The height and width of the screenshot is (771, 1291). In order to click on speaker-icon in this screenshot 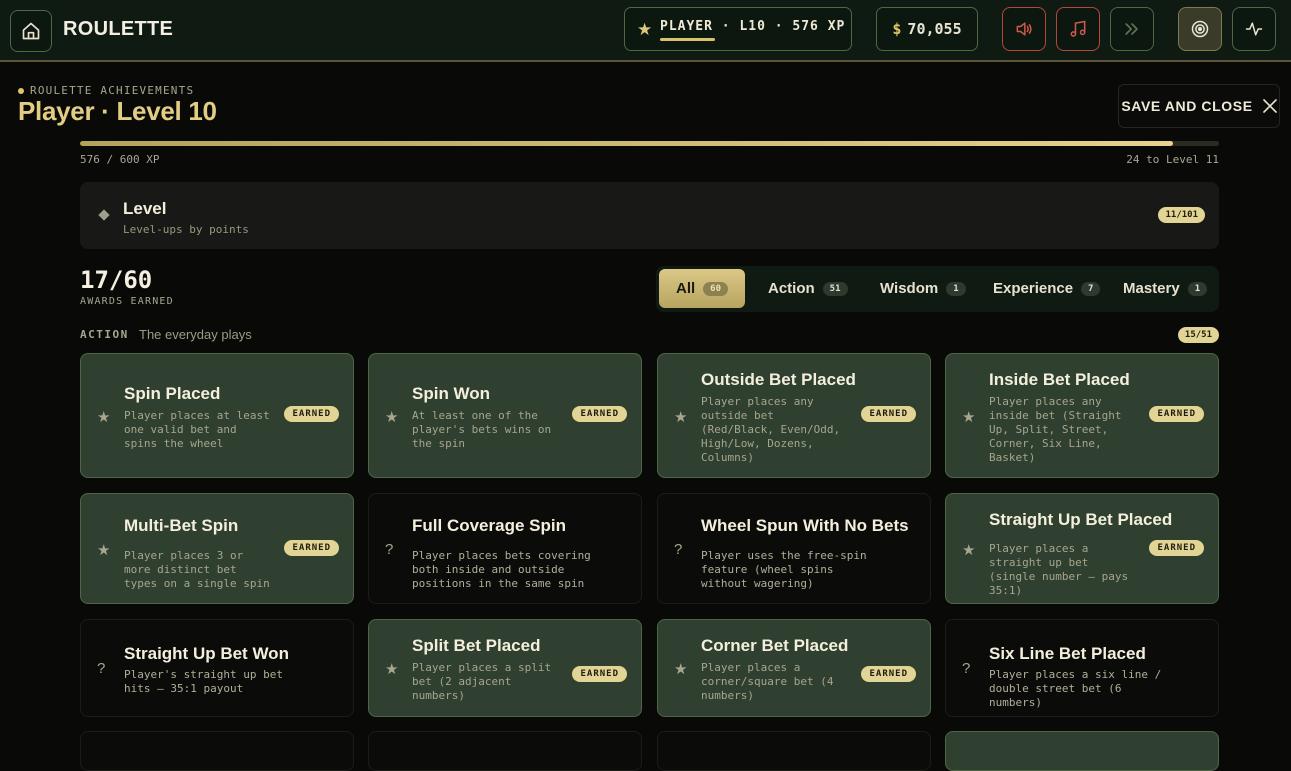, I will do `click(1024, 29)`.